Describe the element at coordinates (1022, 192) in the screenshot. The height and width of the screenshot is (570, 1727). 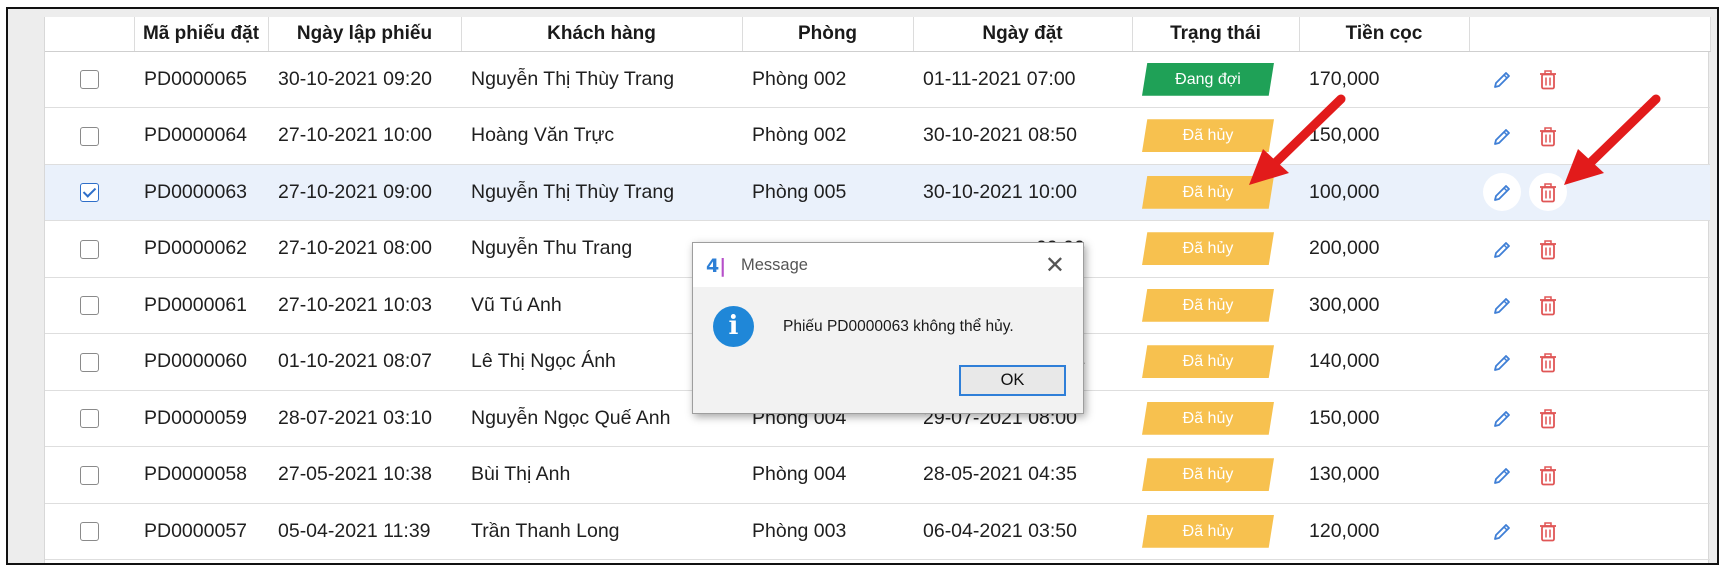
I see `booking-date-cell: 30-10-2021 10:00` at that location.